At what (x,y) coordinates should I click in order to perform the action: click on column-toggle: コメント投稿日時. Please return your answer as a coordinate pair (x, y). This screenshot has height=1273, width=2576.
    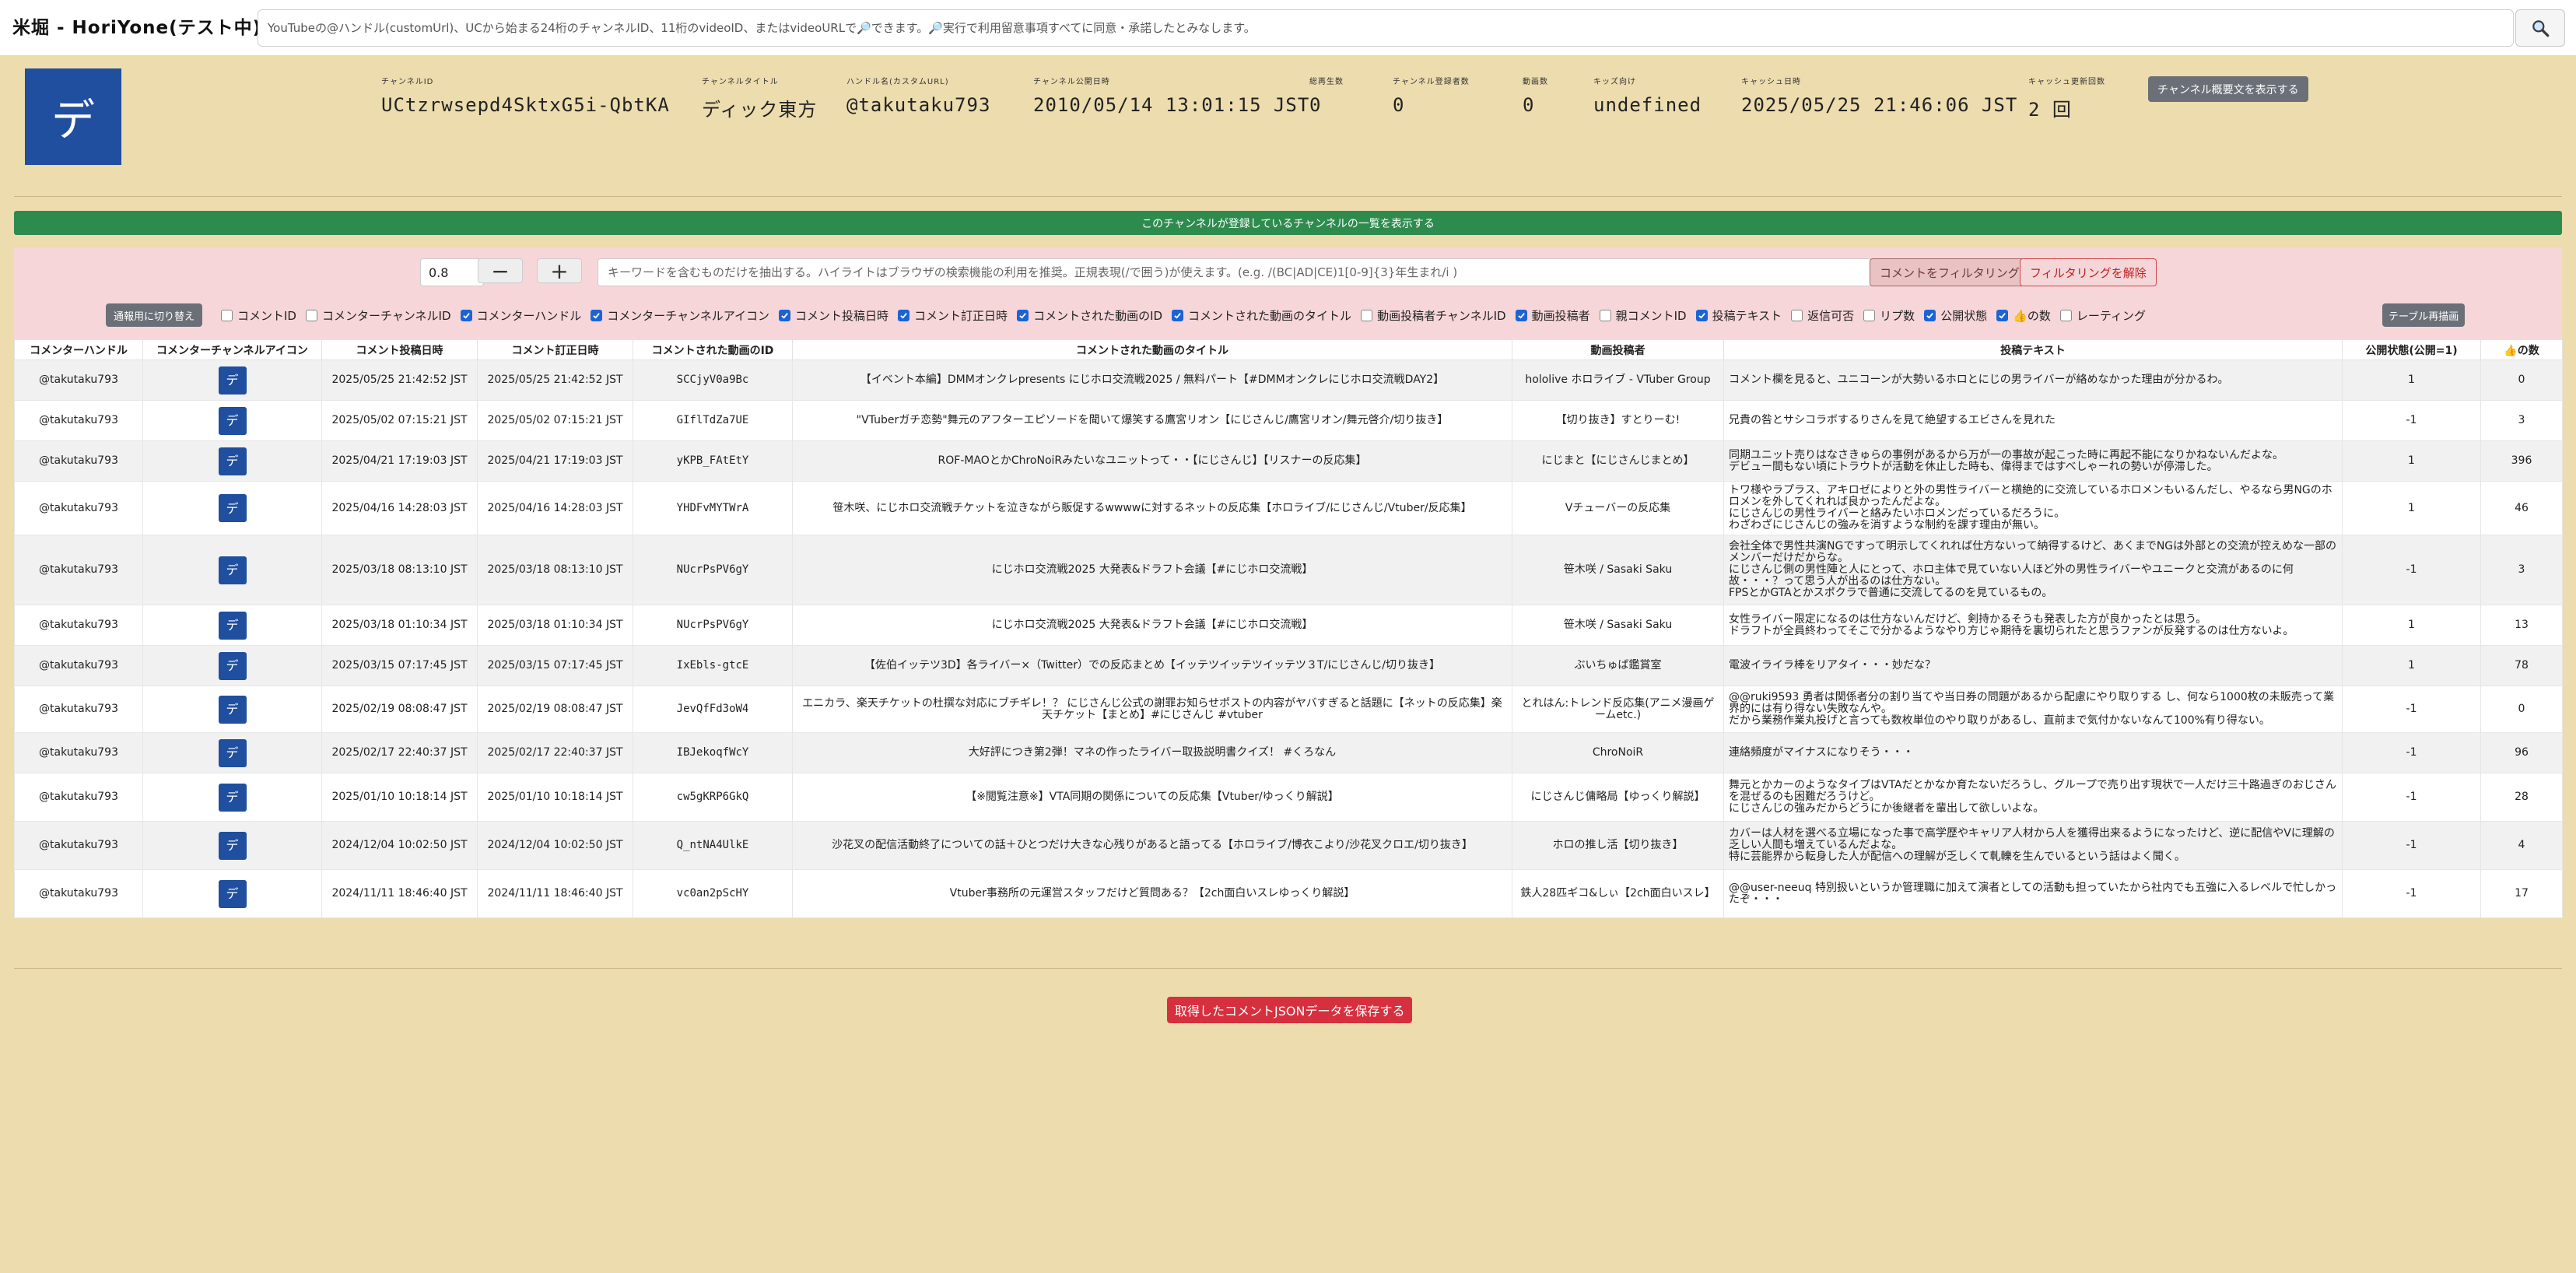
    Looking at the image, I should click on (833, 315).